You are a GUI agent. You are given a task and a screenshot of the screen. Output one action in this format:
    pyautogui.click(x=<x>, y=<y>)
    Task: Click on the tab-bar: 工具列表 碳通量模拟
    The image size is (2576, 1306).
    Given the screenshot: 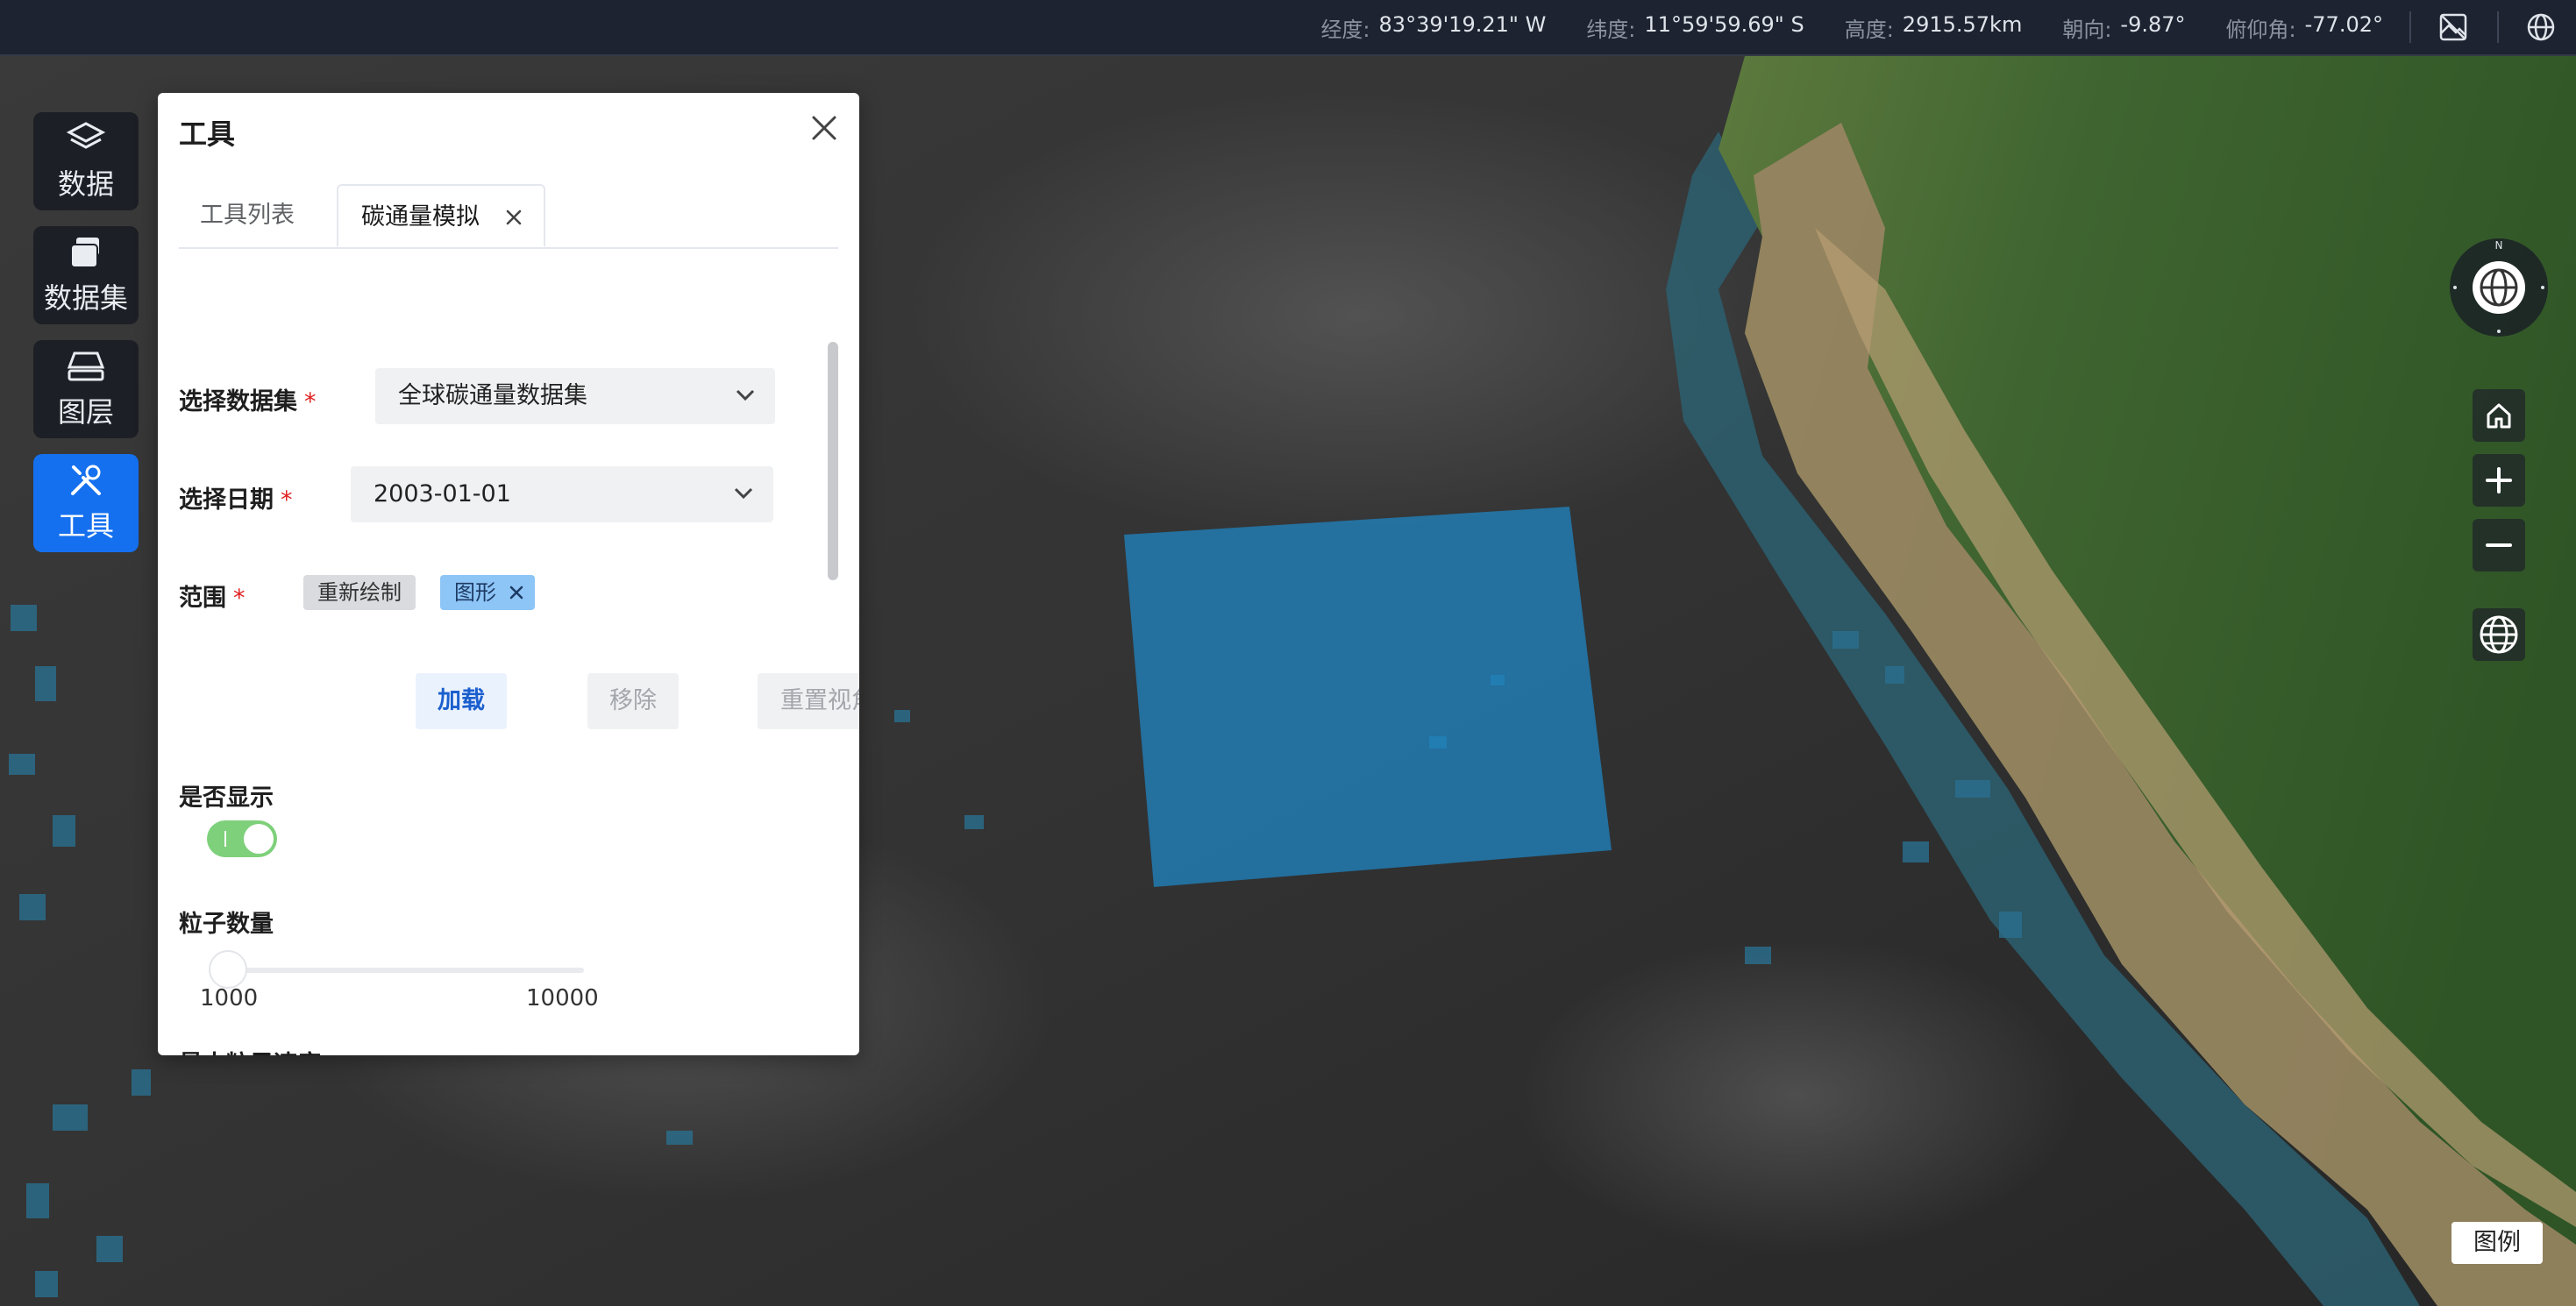 What is the action you would take?
    pyautogui.click(x=508, y=216)
    